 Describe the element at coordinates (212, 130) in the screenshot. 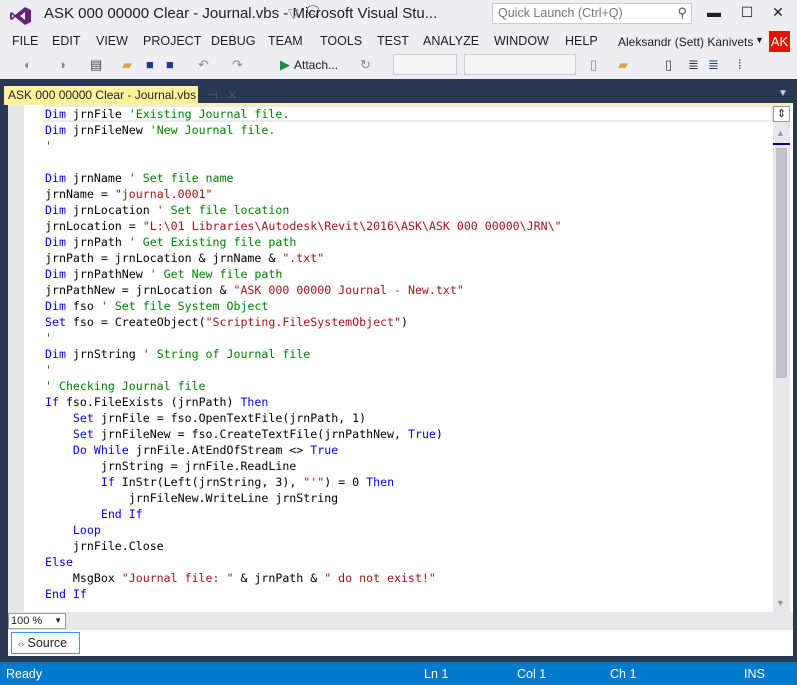

I see `code-comment: 'New Journal file.` at that location.